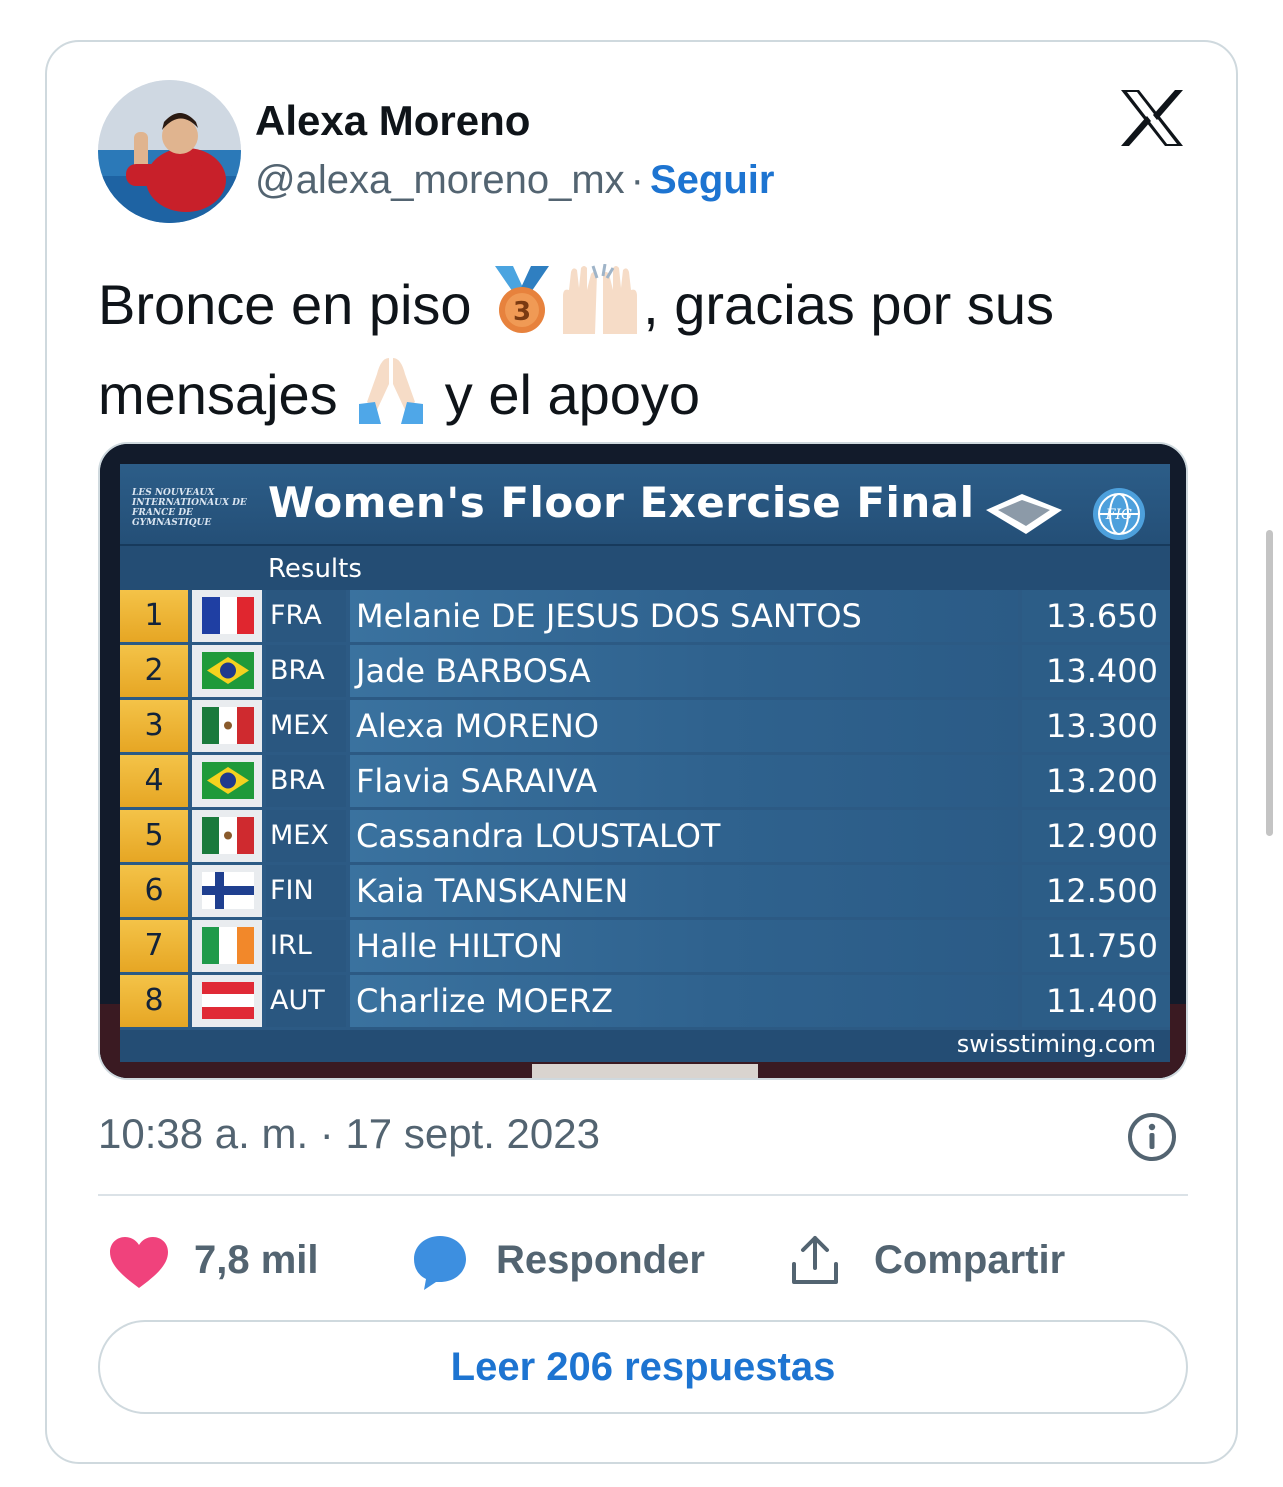  I want to click on result-row: 8 AUT Charlize MOERZ 11.400, so click(645, 1001).